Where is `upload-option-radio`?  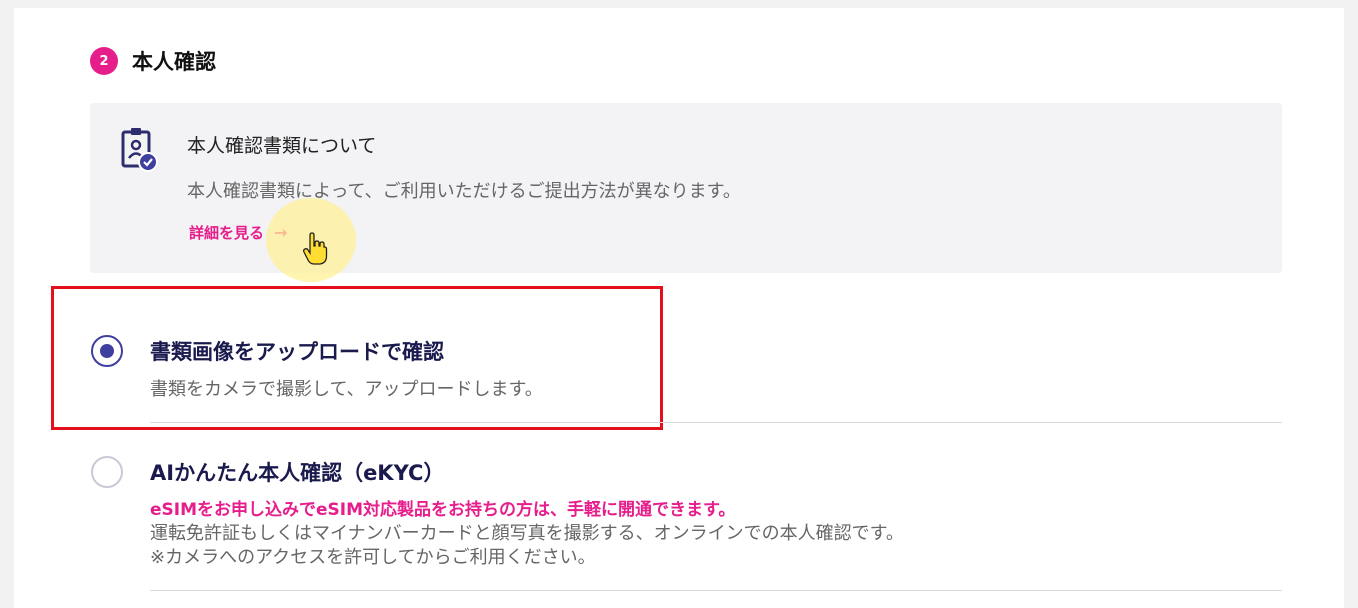 upload-option-radio is located at coordinates (107, 351).